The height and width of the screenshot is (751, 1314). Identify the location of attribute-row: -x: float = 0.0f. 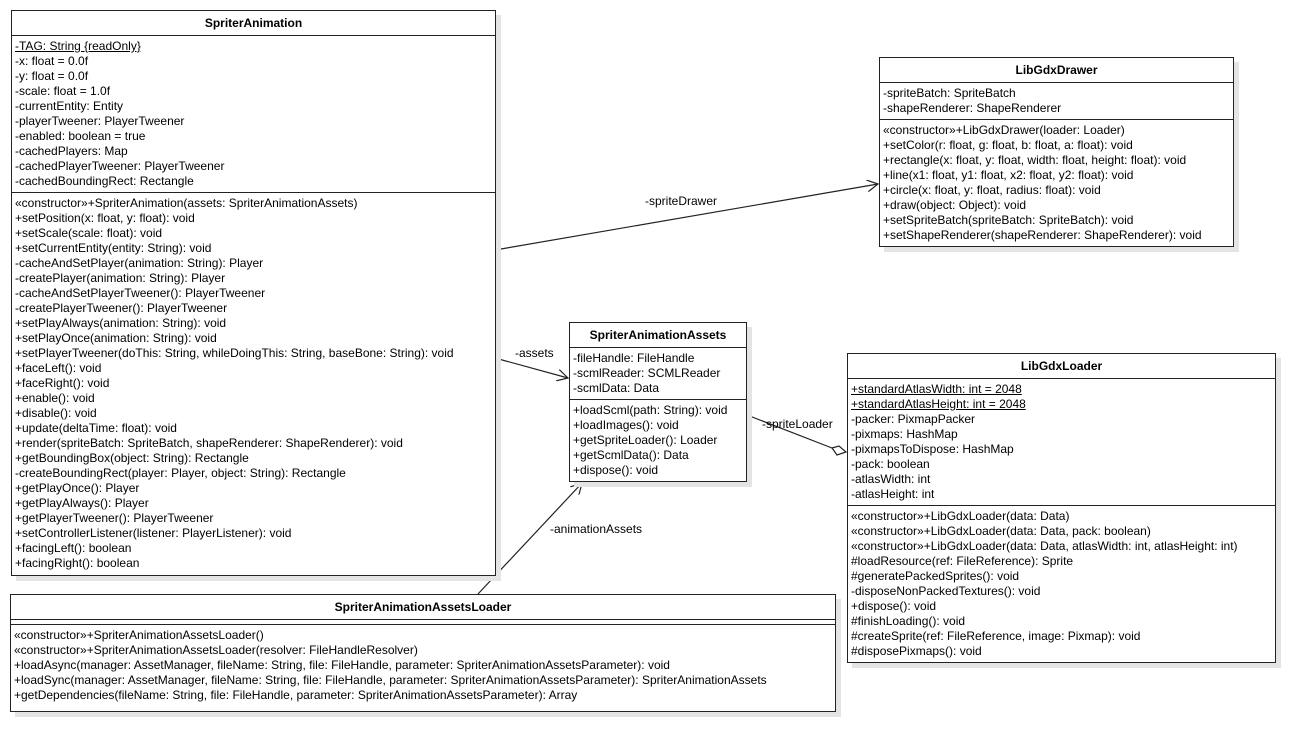
(52, 61).